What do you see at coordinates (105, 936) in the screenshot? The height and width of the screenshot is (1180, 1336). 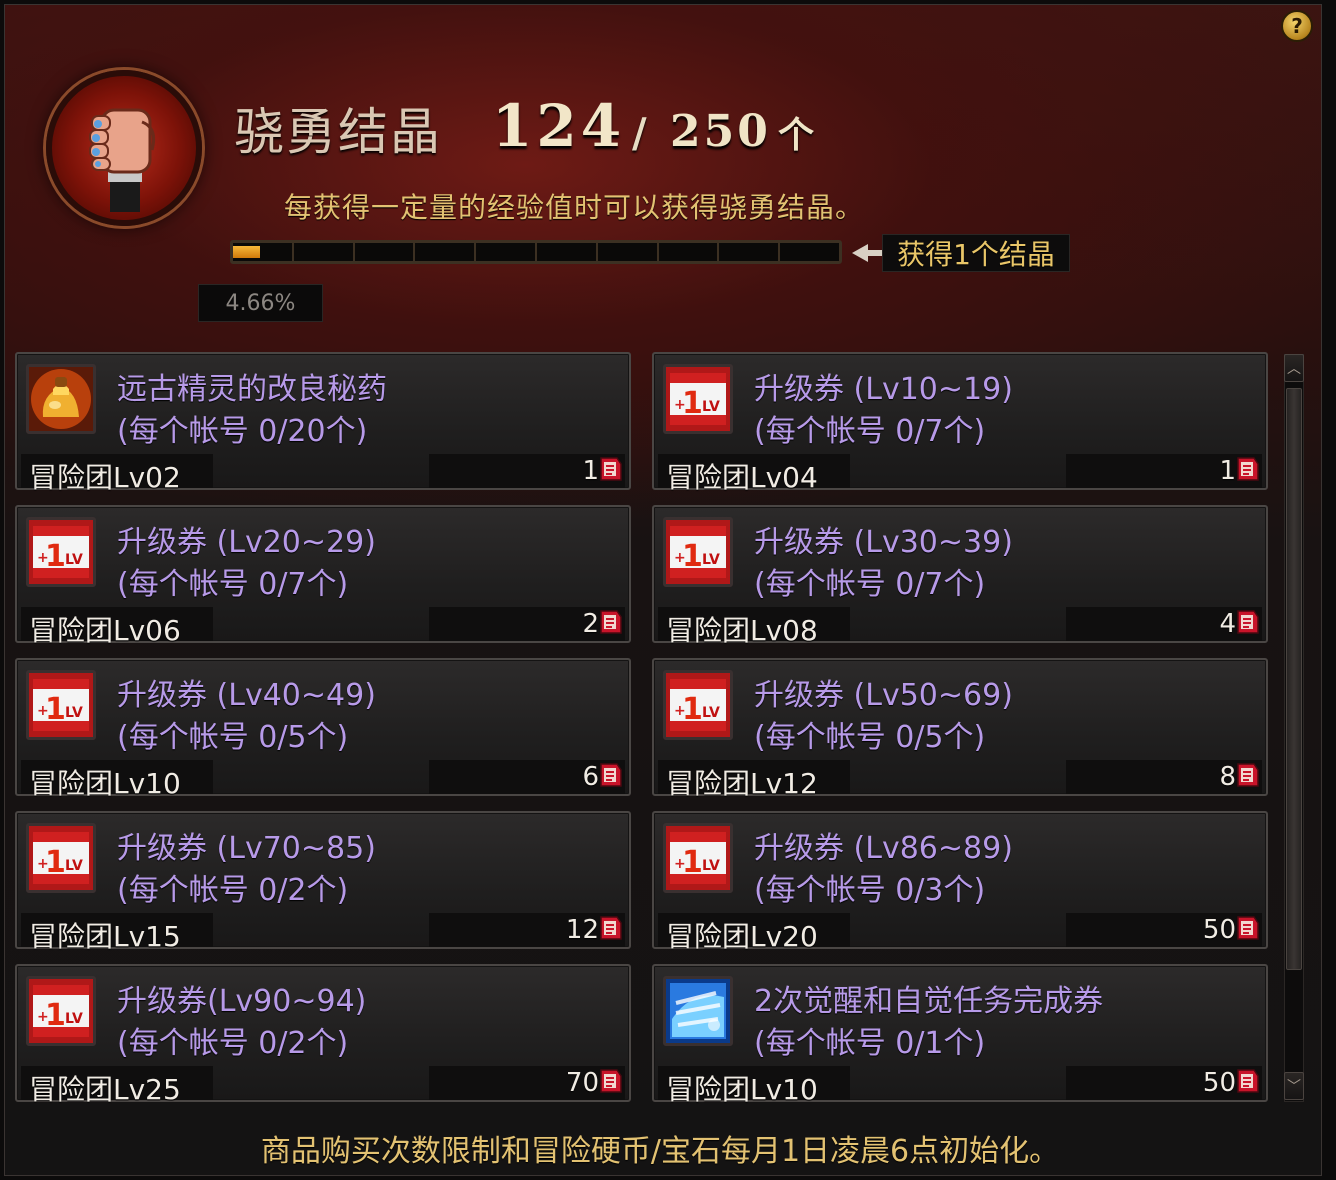 I see `item-requirement: 冒险团Lv15` at bounding box center [105, 936].